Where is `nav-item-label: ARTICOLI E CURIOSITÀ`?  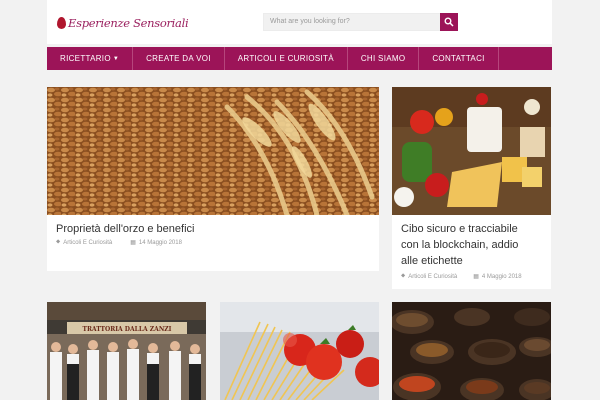
nav-item-label: ARTICOLI E CURIOSITÀ is located at coordinates (285, 58).